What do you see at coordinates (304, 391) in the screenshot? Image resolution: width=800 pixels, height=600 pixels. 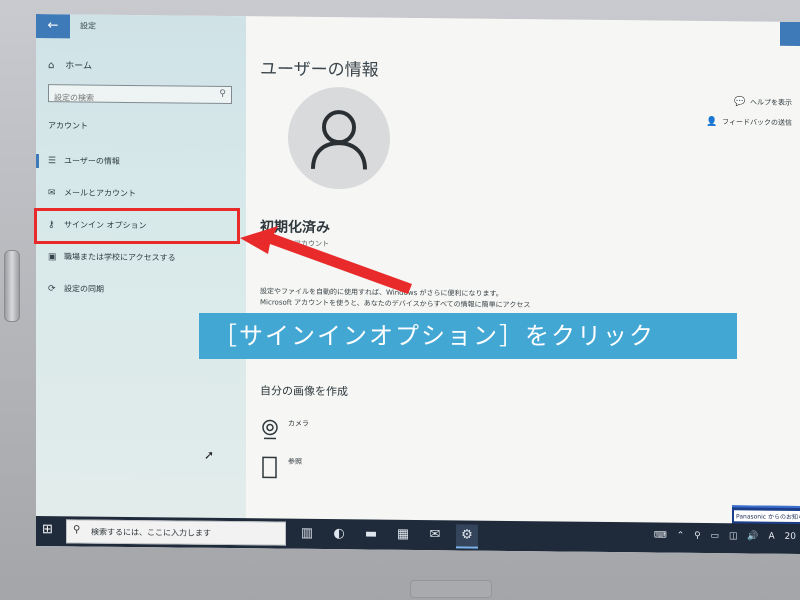 I see `create-picture-heading: 自分の画像を作成` at bounding box center [304, 391].